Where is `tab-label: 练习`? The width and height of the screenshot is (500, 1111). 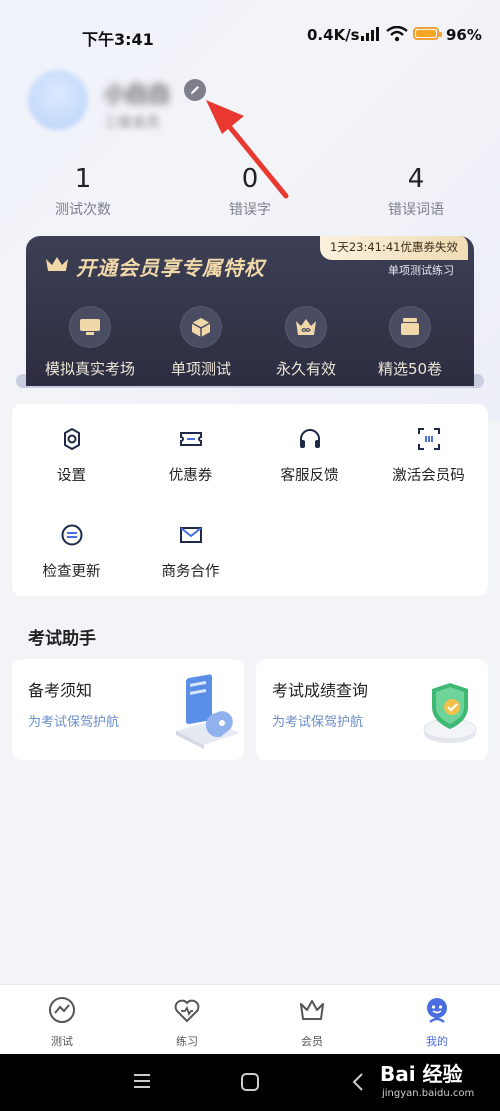
tab-label: 练习 is located at coordinates (187, 1041).